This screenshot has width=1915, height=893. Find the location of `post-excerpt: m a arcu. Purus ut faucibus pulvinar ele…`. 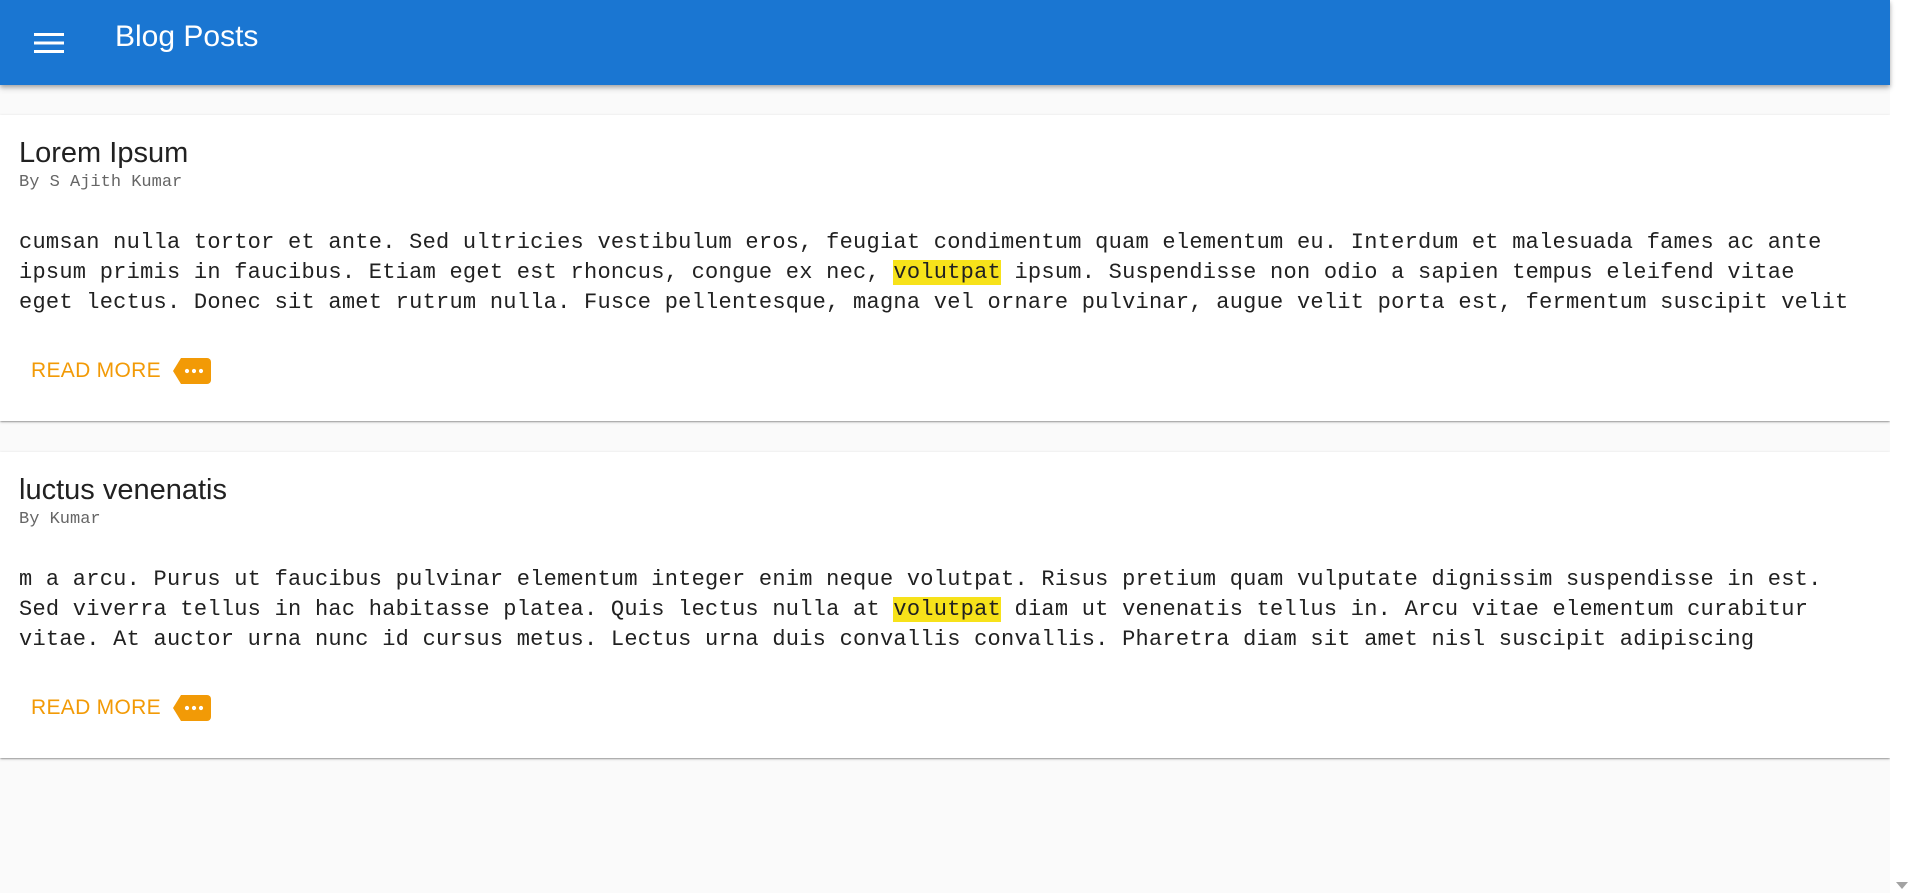

post-excerpt: m a arcu. Purus ut faucibus pulvinar ele… is located at coordinates (950, 610).